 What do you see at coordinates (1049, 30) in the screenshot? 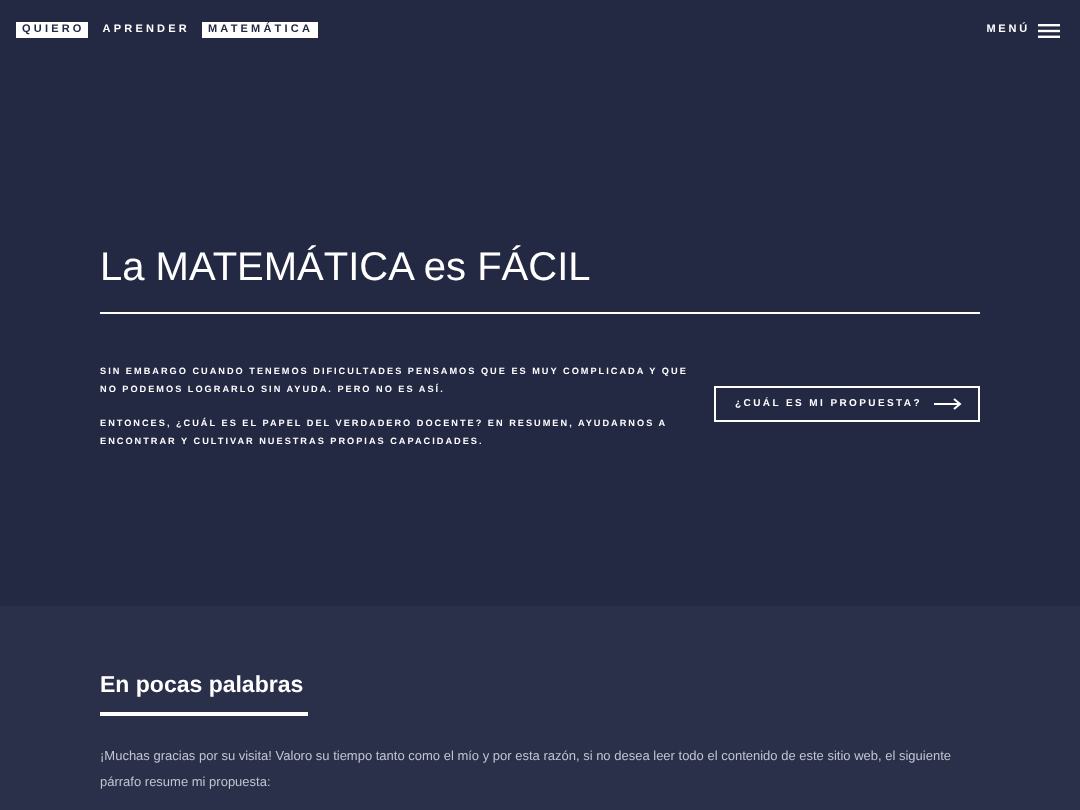
I see `menu-icon` at bounding box center [1049, 30].